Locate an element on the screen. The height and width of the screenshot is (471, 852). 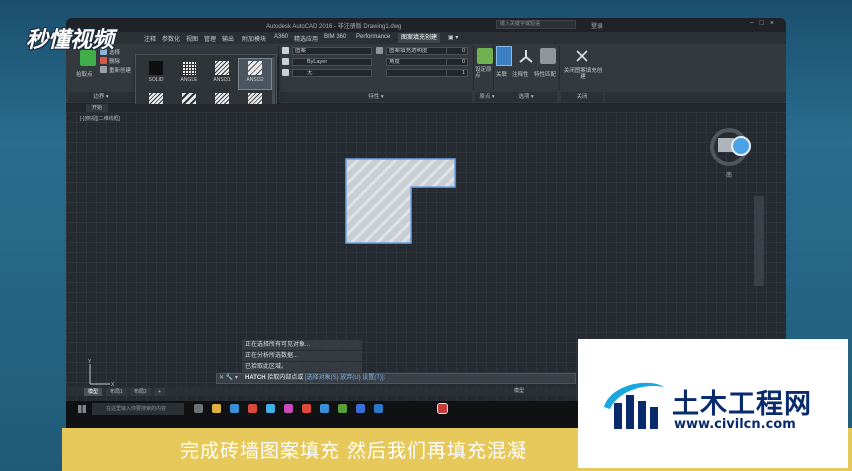
background-color-icon is located at coordinates (285, 72).